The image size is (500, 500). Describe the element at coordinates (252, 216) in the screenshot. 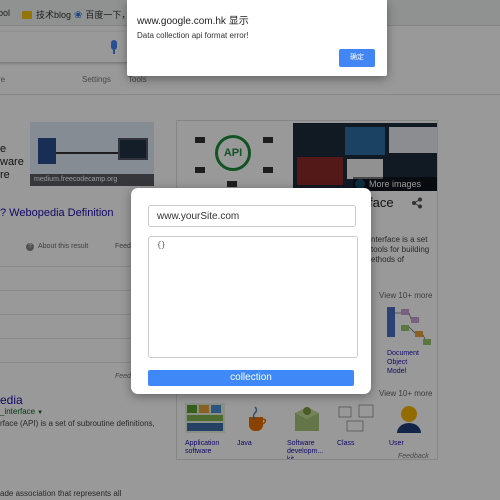

I see `site-url-input` at that location.